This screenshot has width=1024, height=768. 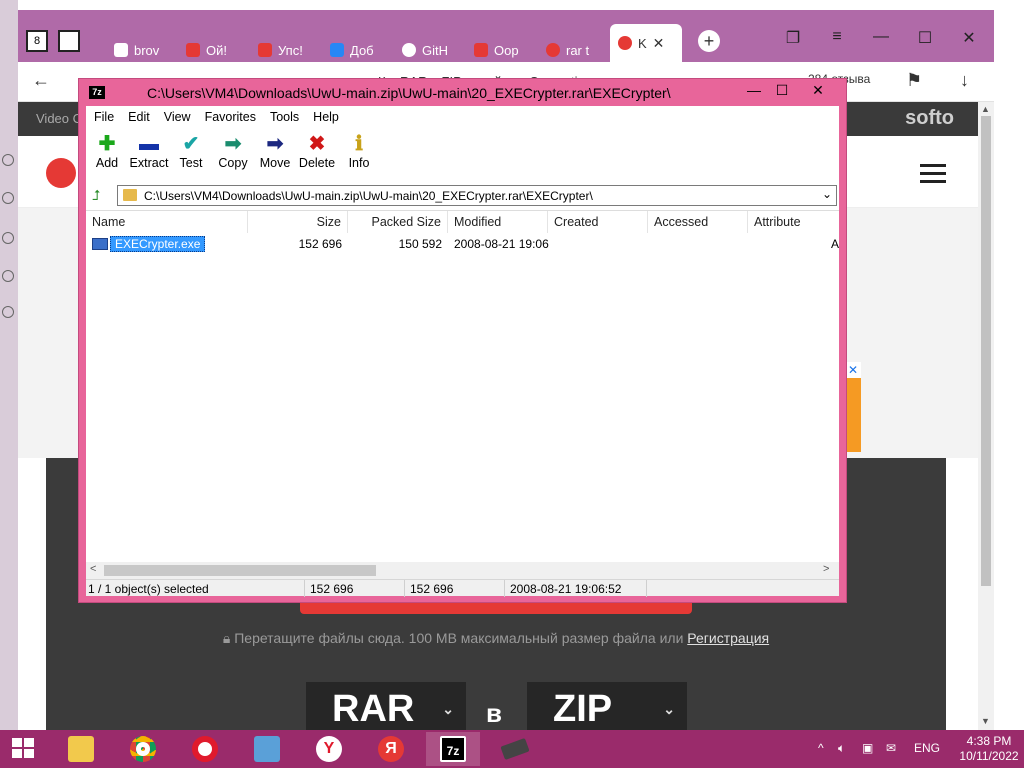 What do you see at coordinates (104, 117) in the screenshot?
I see `menu-file: File` at bounding box center [104, 117].